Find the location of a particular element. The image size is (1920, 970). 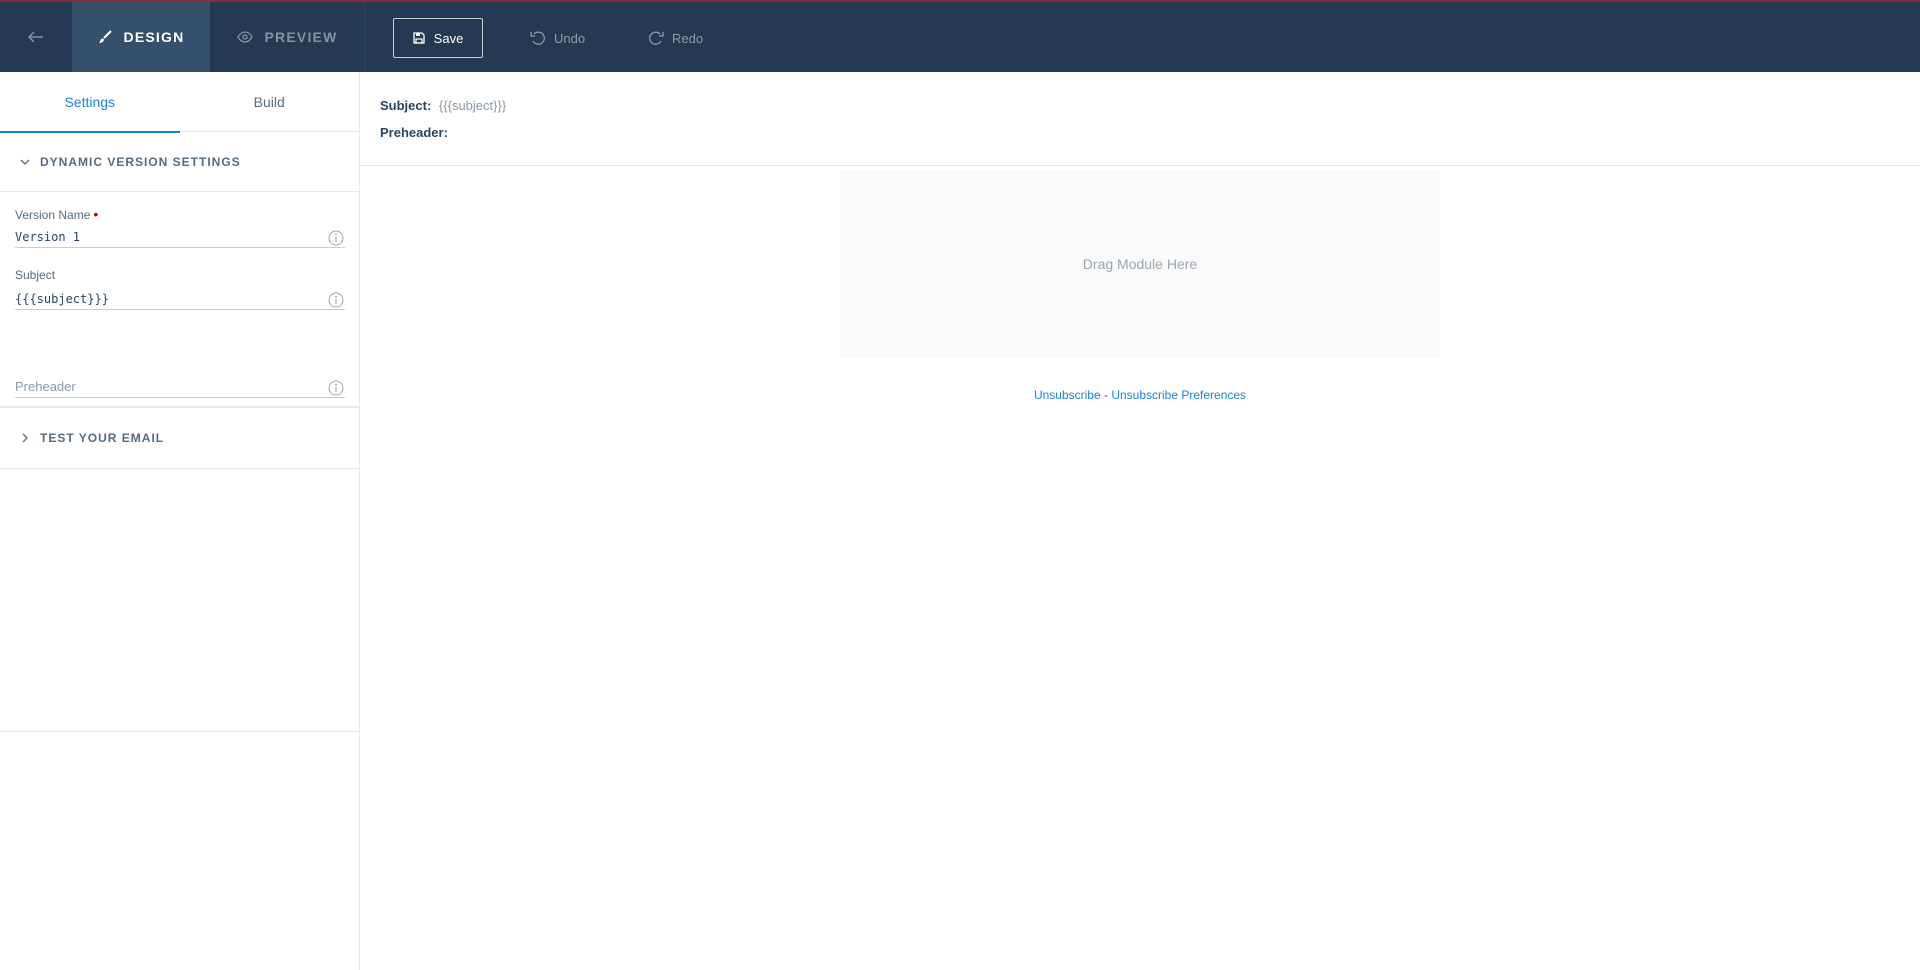

version-name-input is located at coordinates (180, 237).